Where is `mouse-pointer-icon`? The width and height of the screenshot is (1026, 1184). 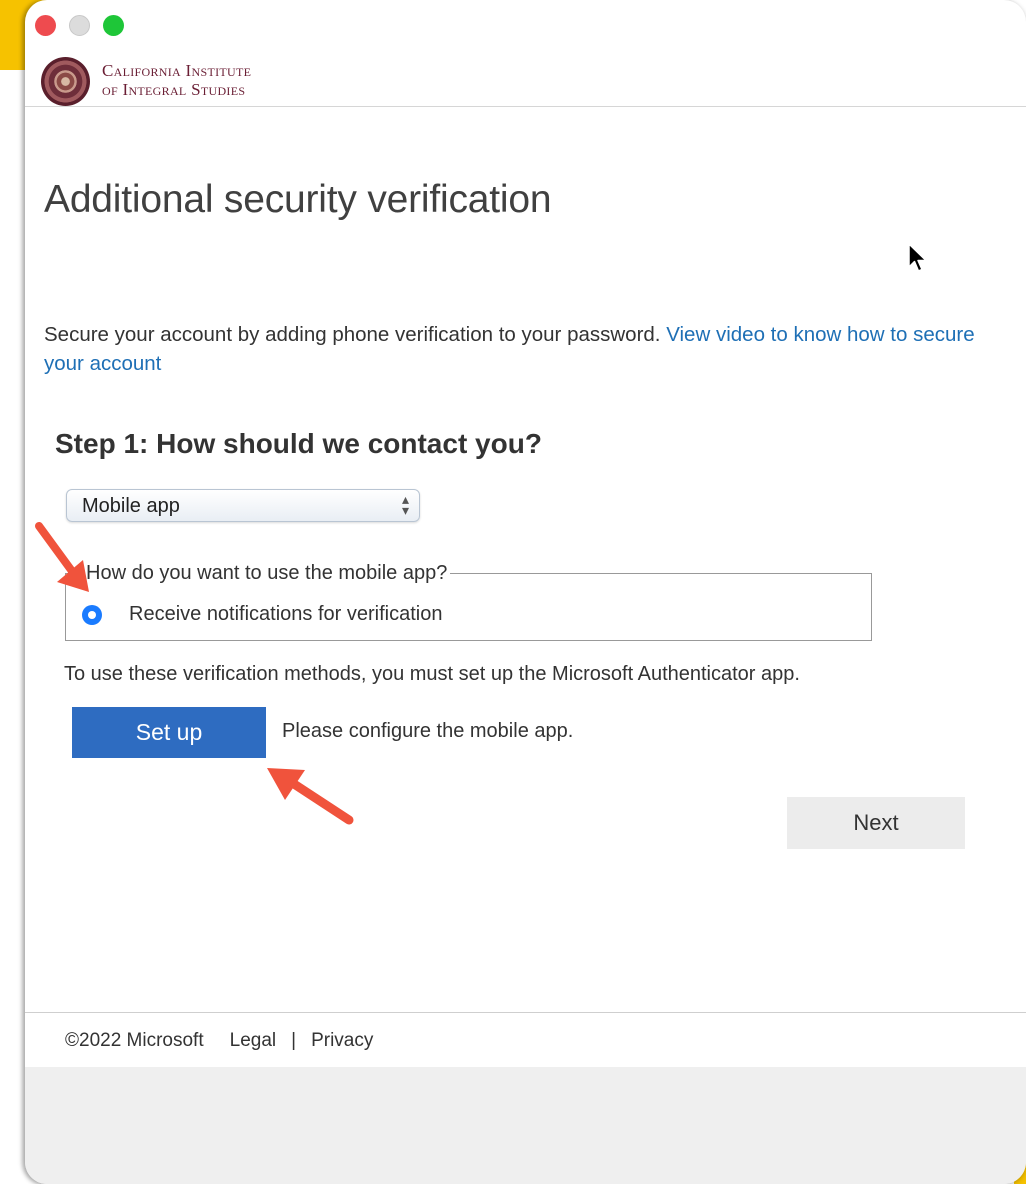 mouse-pointer-icon is located at coordinates (917, 257).